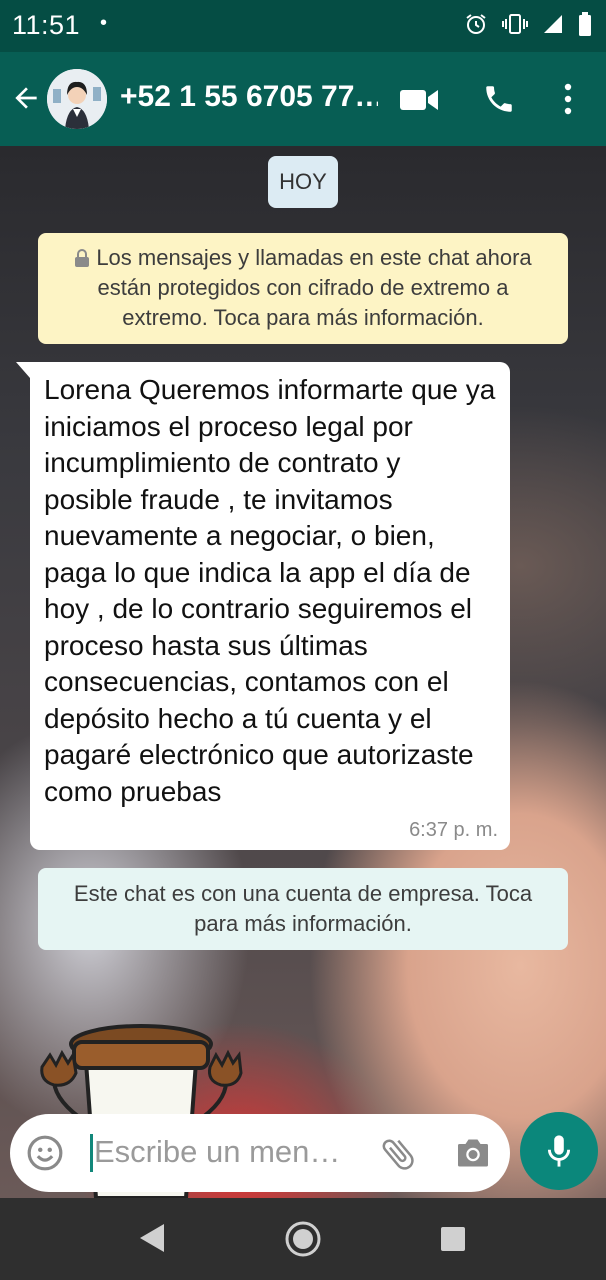 Image resolution: width=606 pixels, height=1280 pixels. Describe the element at coordinates (476, 24) in the screenshot. I see `alarm-icon` at that location.